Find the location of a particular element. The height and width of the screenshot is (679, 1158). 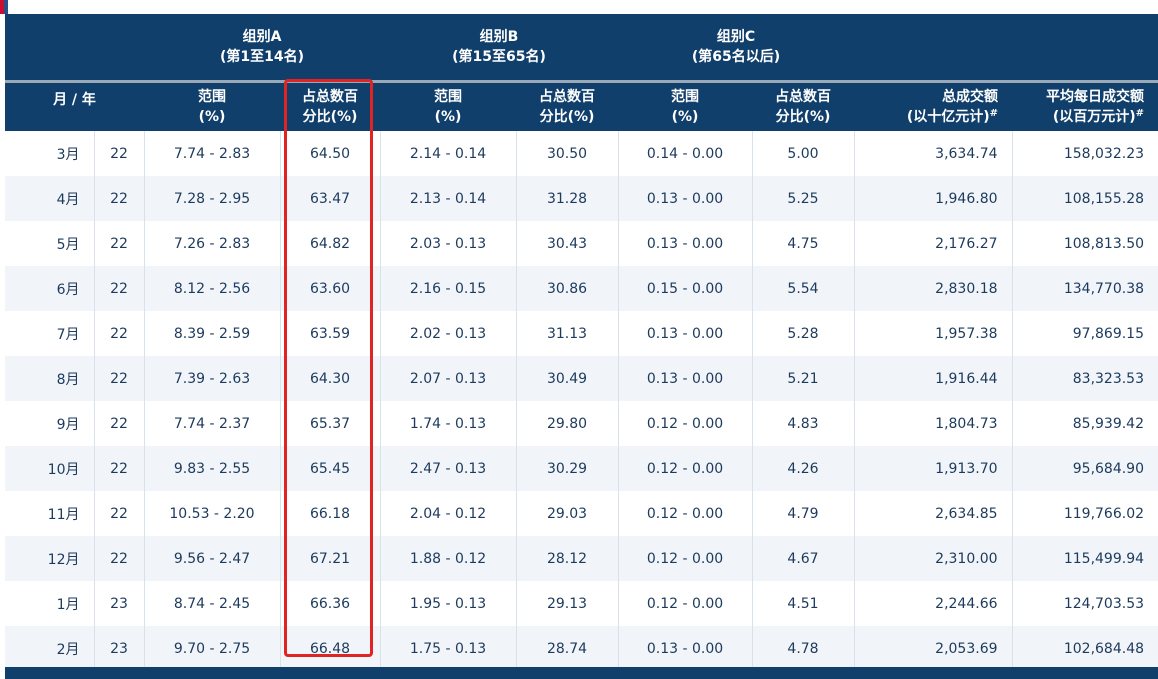

cell-c-range: 0.15 - 0.00 is located at coordinates (685, 288).